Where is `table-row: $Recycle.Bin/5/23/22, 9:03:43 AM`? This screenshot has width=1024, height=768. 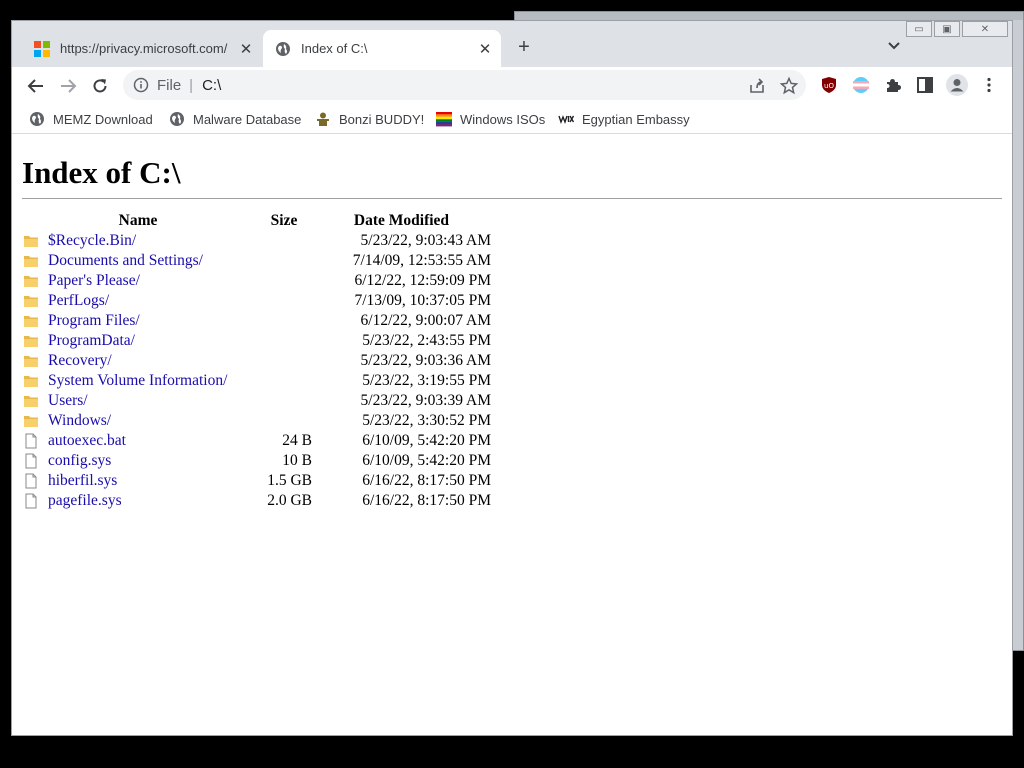 table-row: $Recycle.Bin/5/23/22, 9:03:43 AM is located at coordinates (255, 241).